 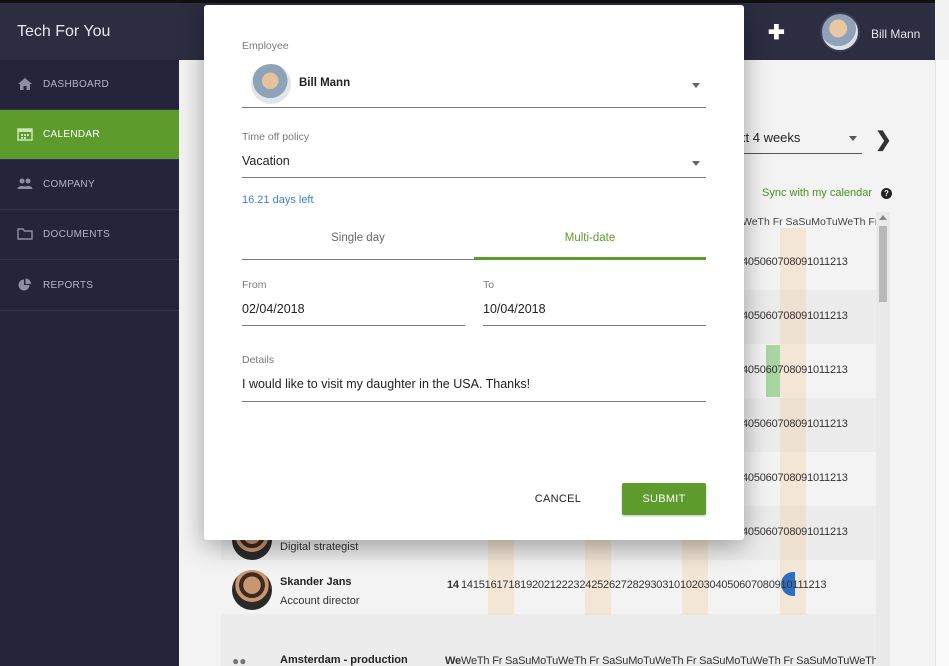 What do you see at coordinates (353, 325) in the screenshot?
I see `from-date-field` at bounding box center [353, 325].